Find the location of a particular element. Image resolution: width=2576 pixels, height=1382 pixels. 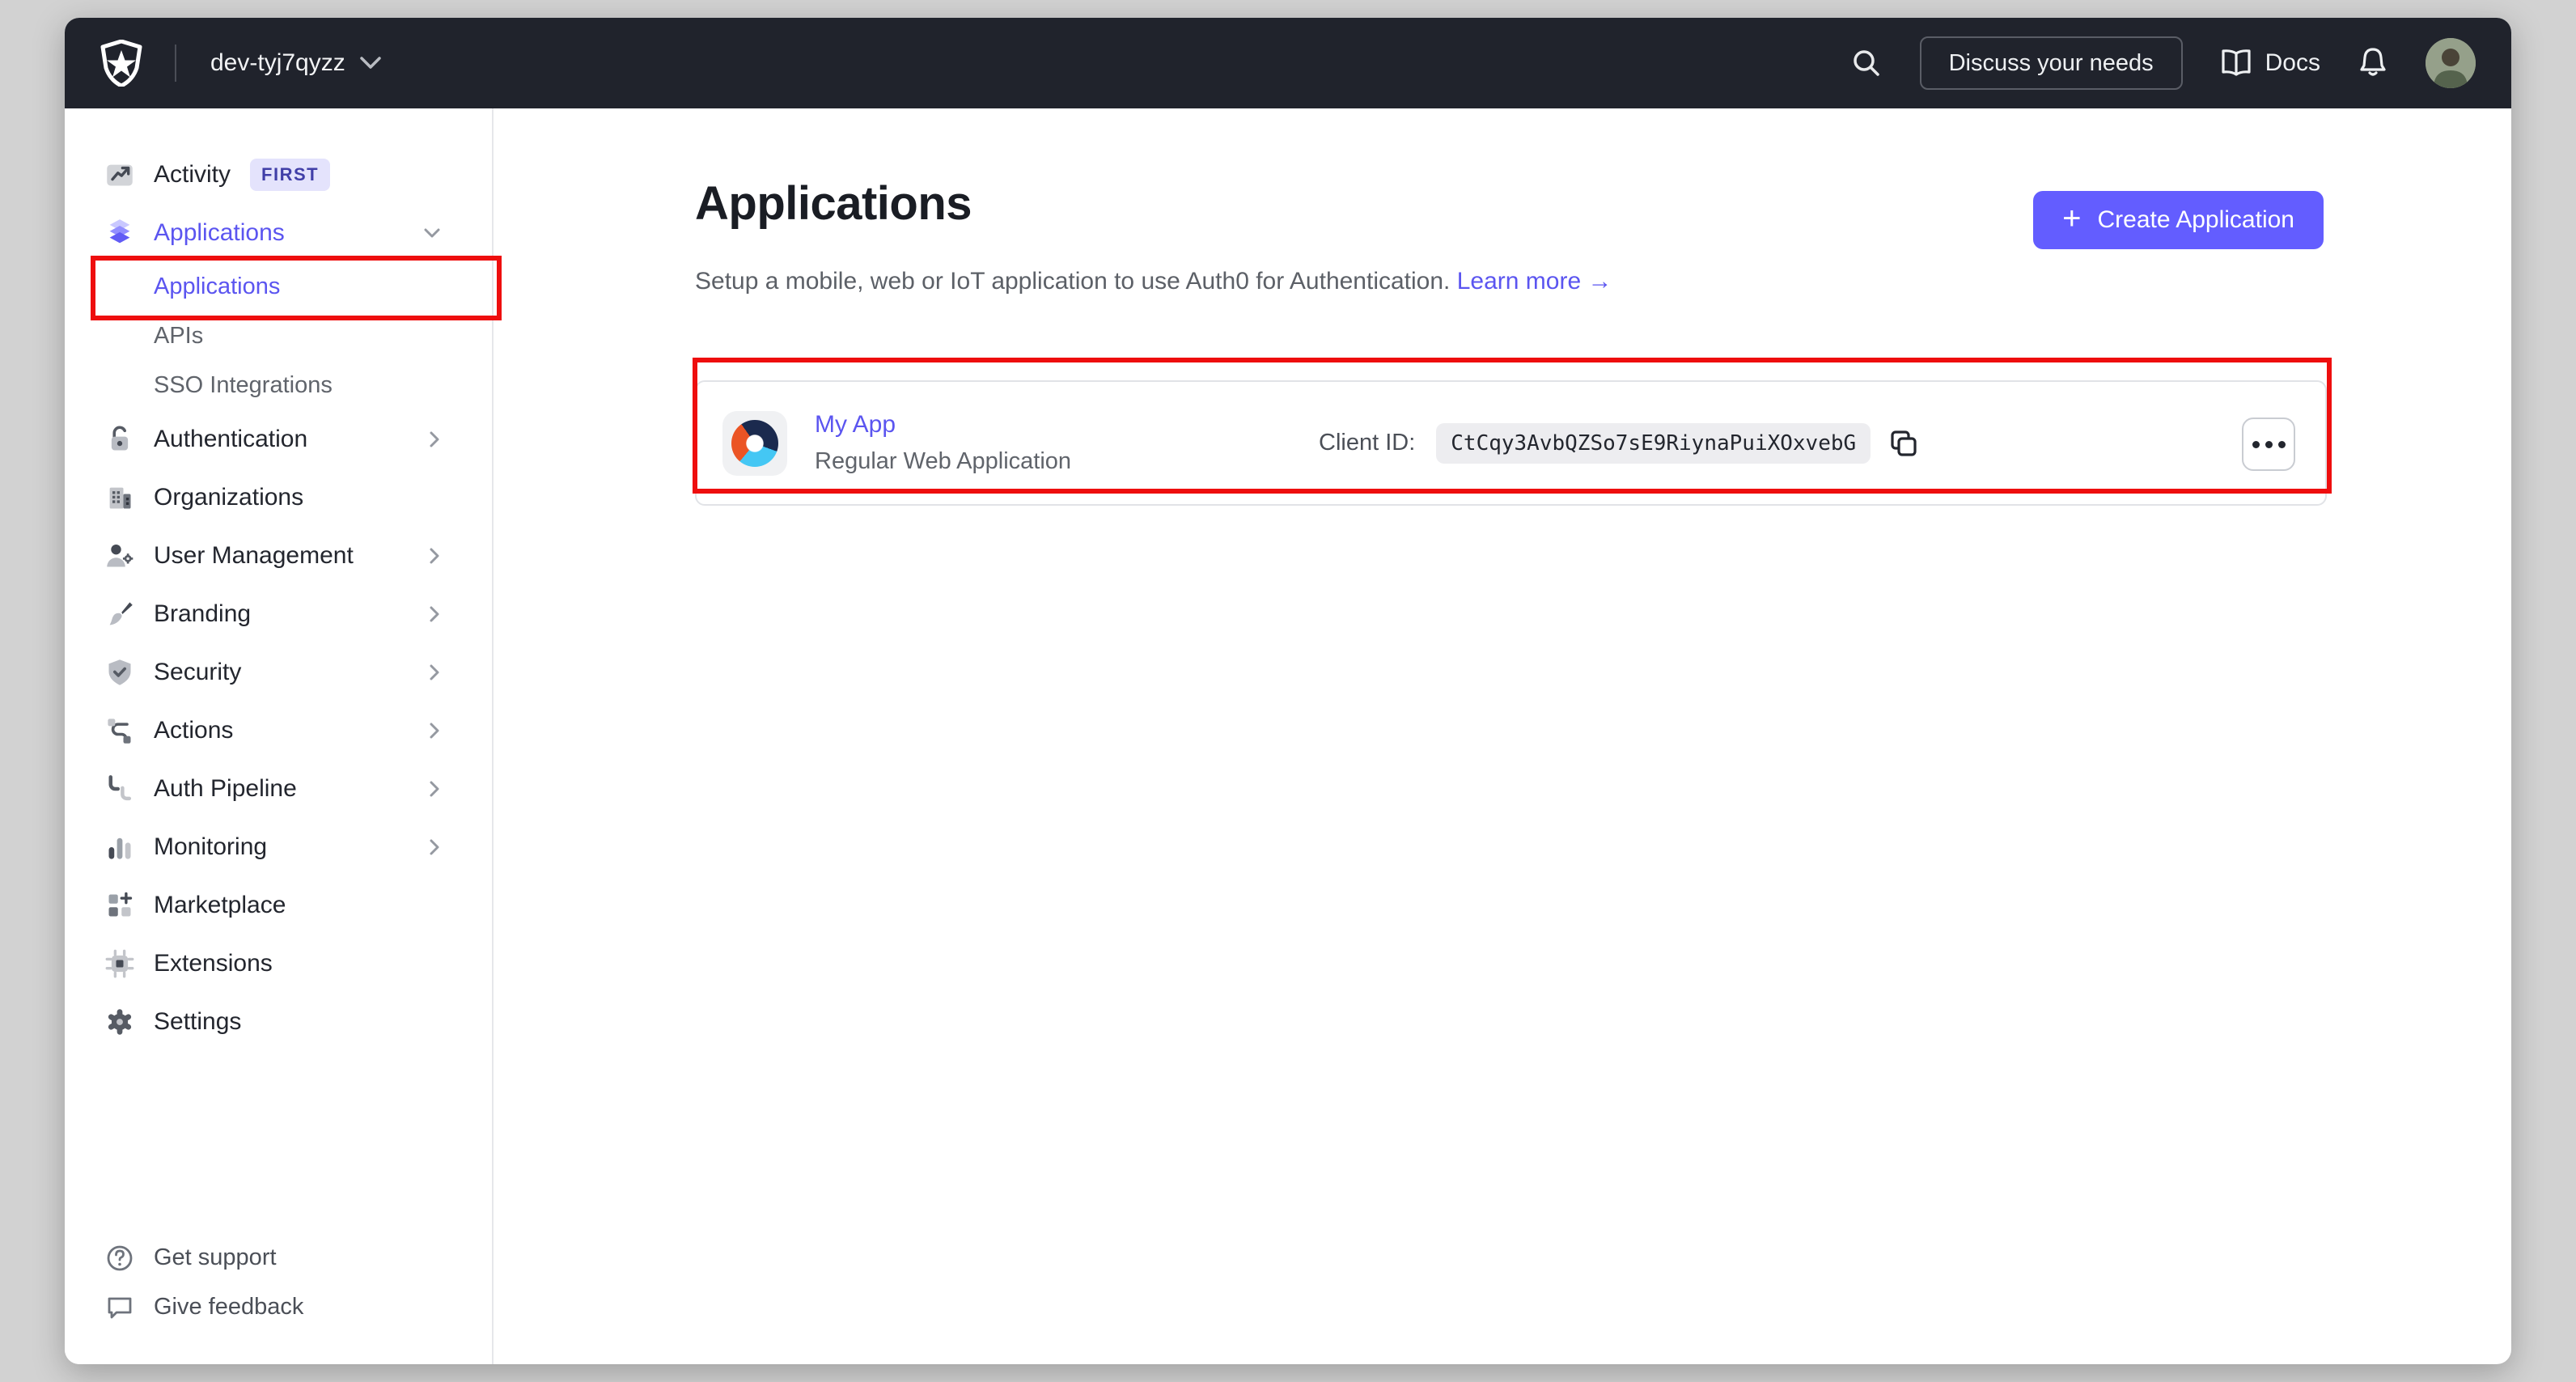

tenant-name: dev-tyj7qyzz is located at coordinates (277, 62).